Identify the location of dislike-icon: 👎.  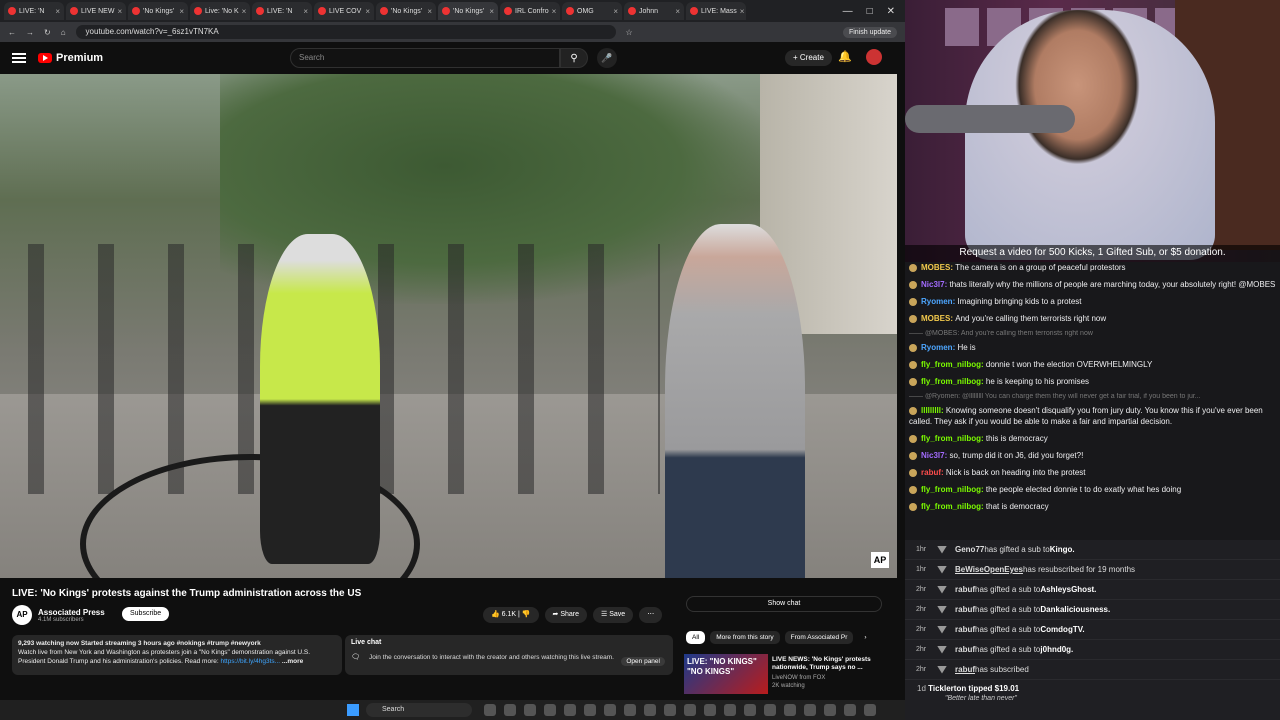
(526, 614).